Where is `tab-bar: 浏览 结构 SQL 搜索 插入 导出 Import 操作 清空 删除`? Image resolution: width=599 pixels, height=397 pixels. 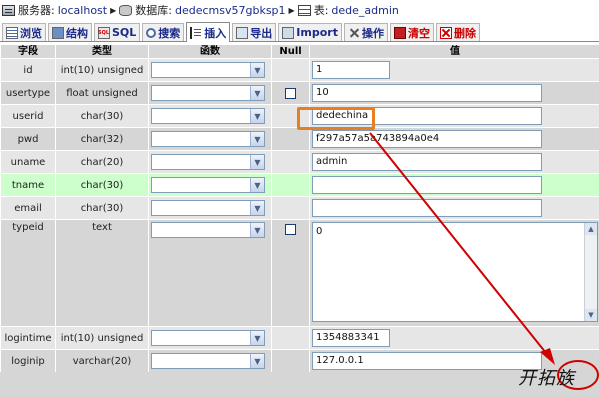 tab-bar: 浏览 结构 SQL 搜索 插入 导出 Import 操作 清空 删除 is located at coordinates (299, 32).